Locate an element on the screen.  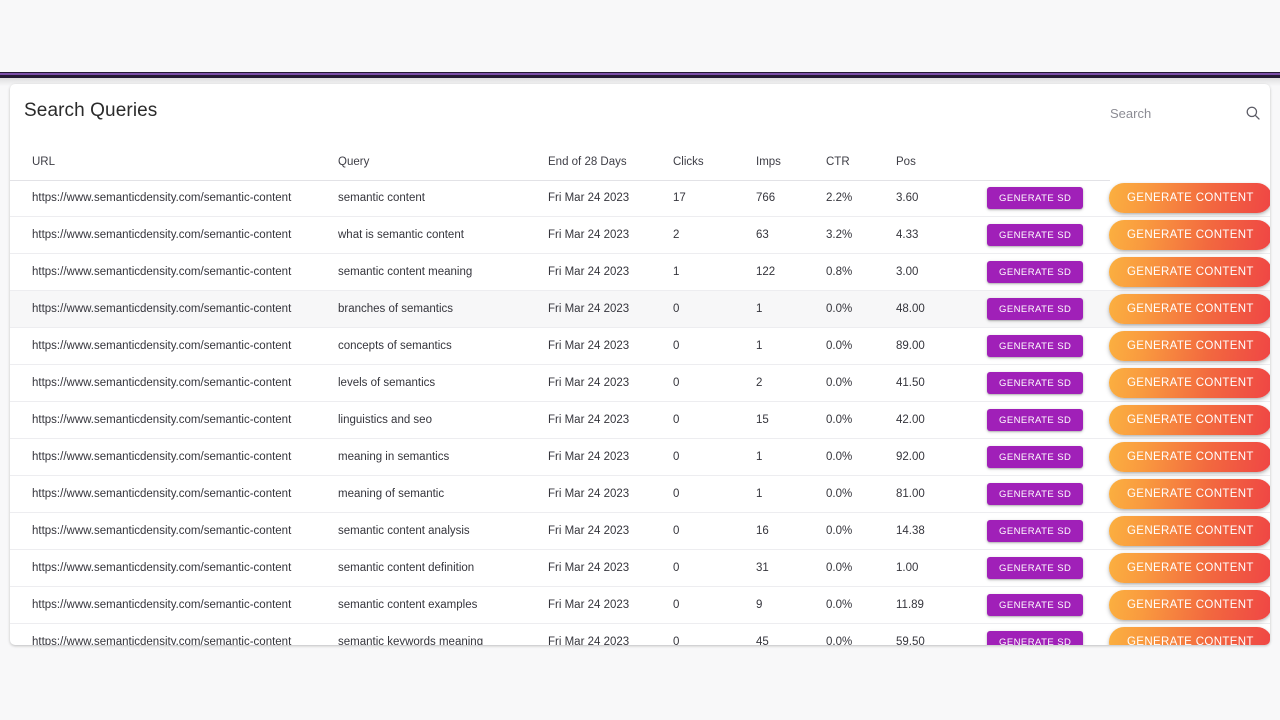
cell-imps: 15 is located at coordinates (791, 420).